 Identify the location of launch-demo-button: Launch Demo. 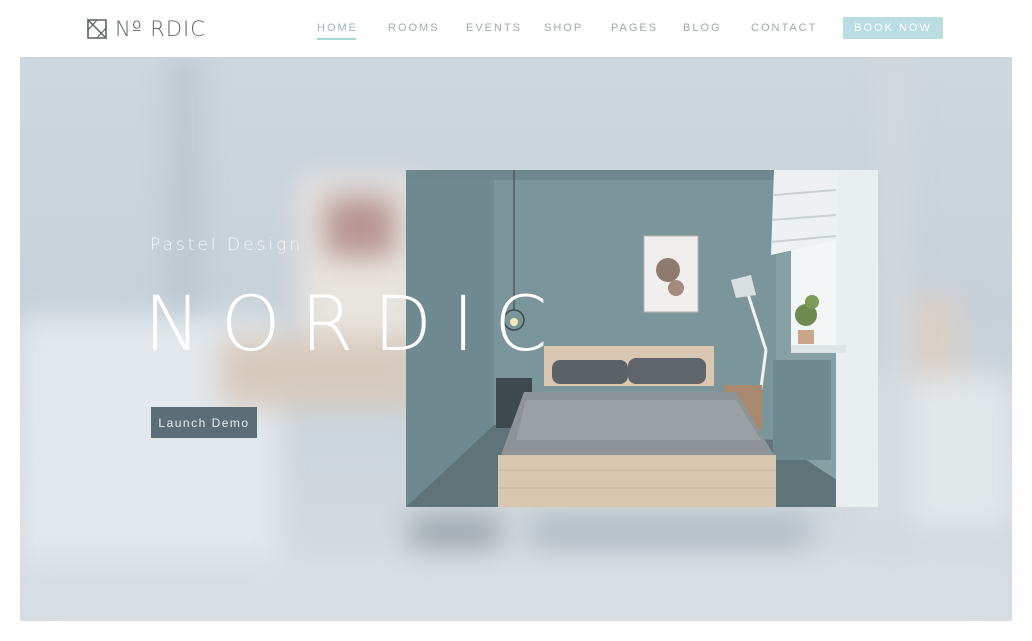
(204, 422).